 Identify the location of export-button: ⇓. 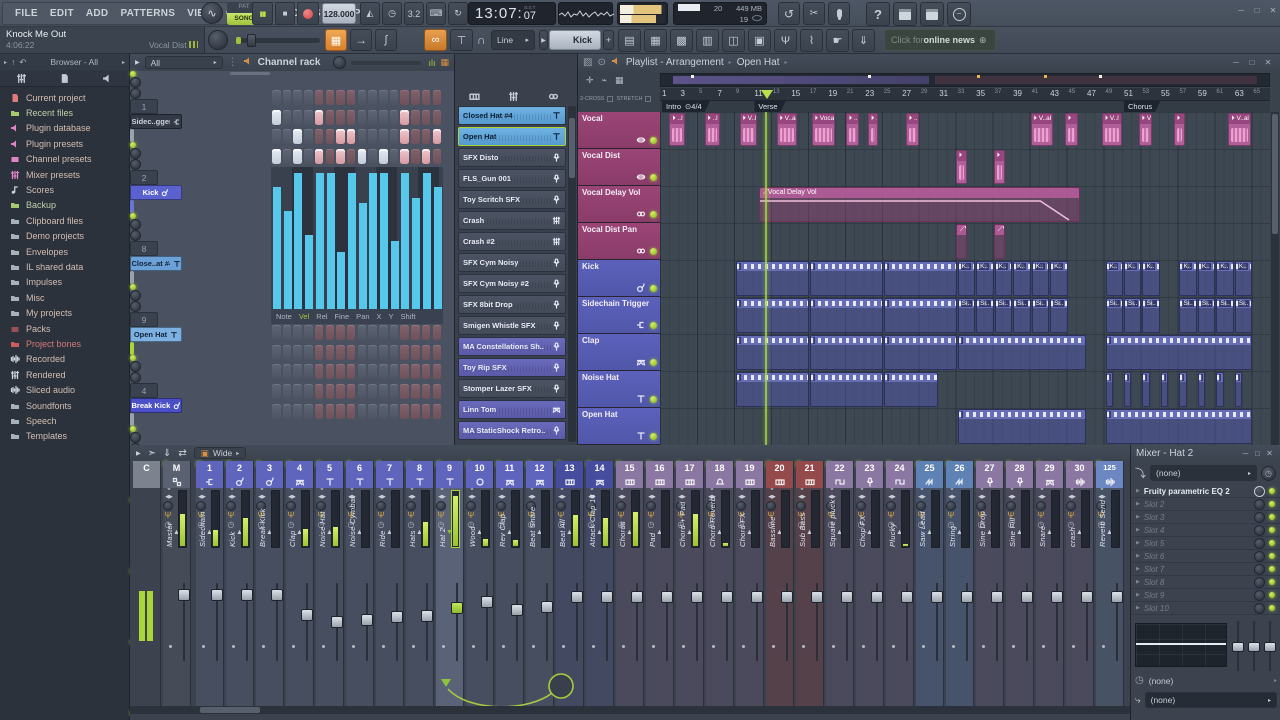
(863, 40).